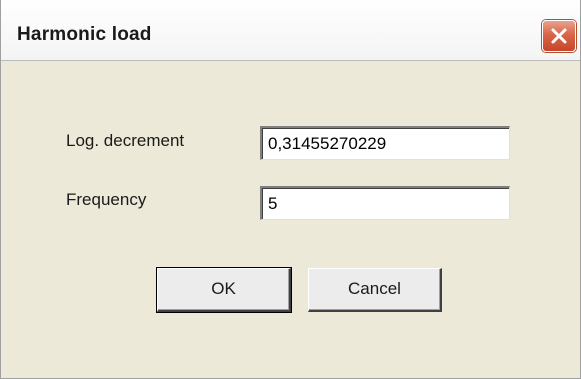 The image size is (581, 379). Describe the element at coordinates (385, 203) in the screenshot. I see `frequency-input: 5` at that location.